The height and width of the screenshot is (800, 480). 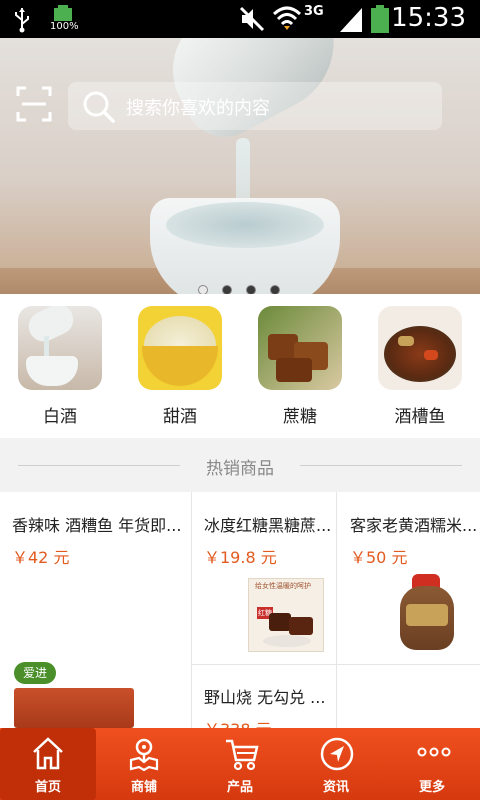 I want to click on category-jiucaoyu: 酒槽鱼, so click(x=420, y=366).